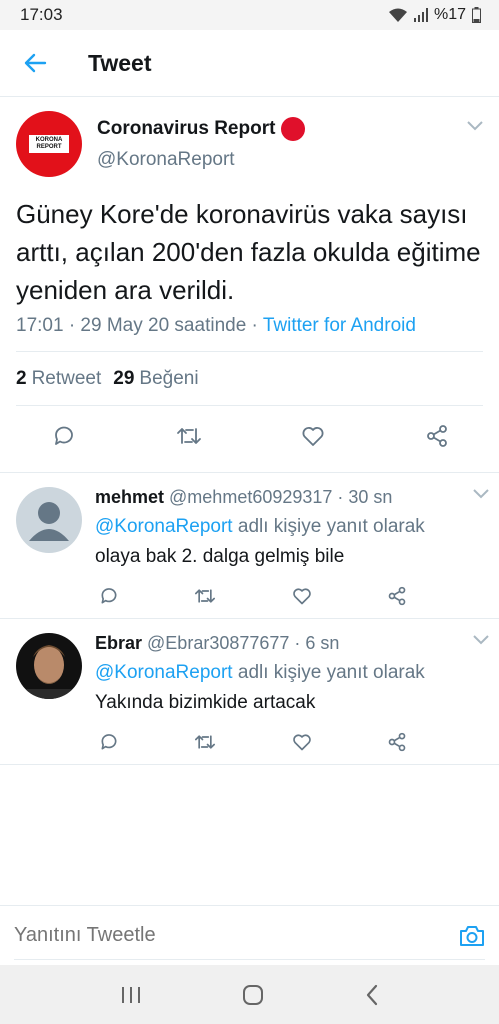 This screenshot has width=499, height=1024. Describe the element at coordinates (398, 15) in the screenshot. I see `wifi-icon` at that location.